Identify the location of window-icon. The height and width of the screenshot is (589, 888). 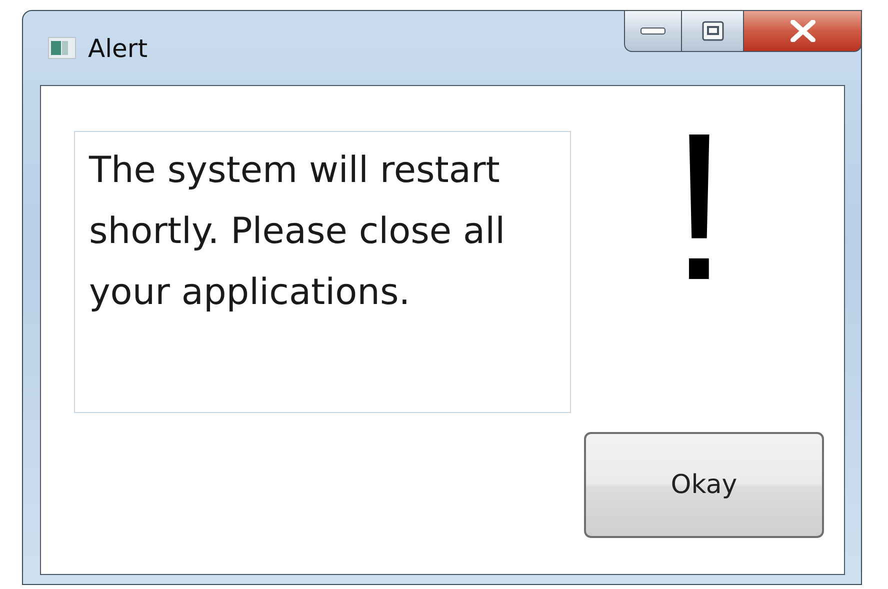
(62, 48).